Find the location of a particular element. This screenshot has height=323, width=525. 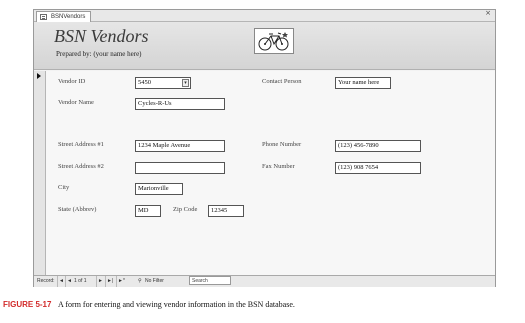

street-address-2-label: Street Address #2 is located at coordinates (81, 166).